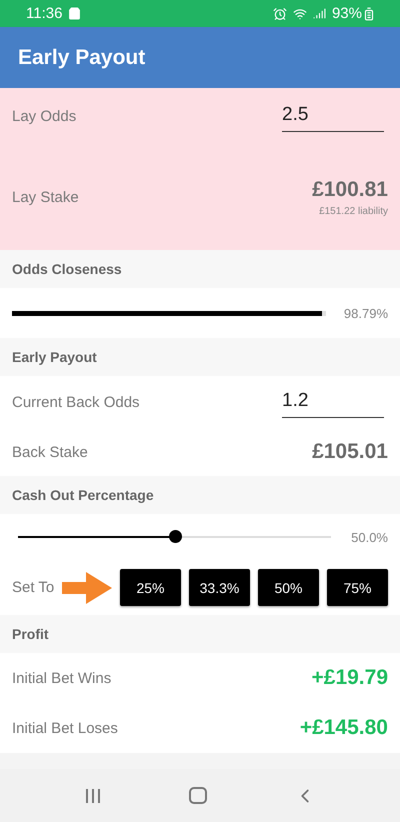 This screenshot has height=822, width=400. I want to click on back-stake-value: £105.01, so click(350, 452).